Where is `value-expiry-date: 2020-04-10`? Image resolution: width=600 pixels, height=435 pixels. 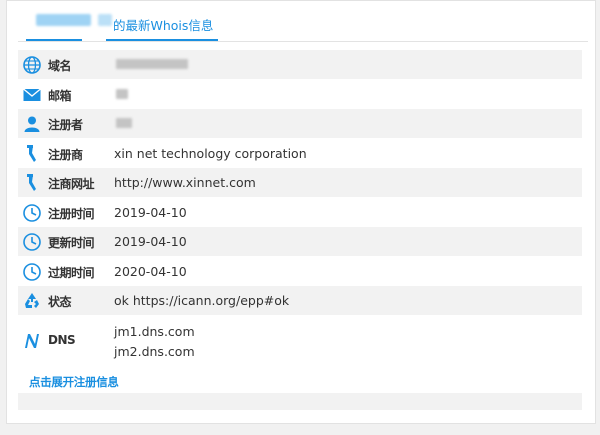 value-expiry-date: 2020-04-10 is located at coordinates (150, 271).